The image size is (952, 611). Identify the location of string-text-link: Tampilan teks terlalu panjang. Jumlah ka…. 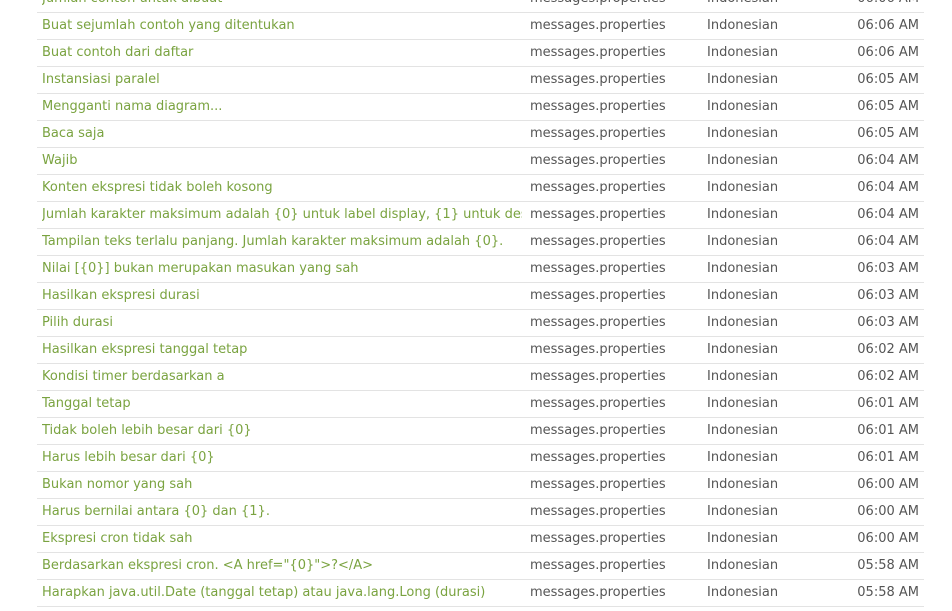
(282, 242).